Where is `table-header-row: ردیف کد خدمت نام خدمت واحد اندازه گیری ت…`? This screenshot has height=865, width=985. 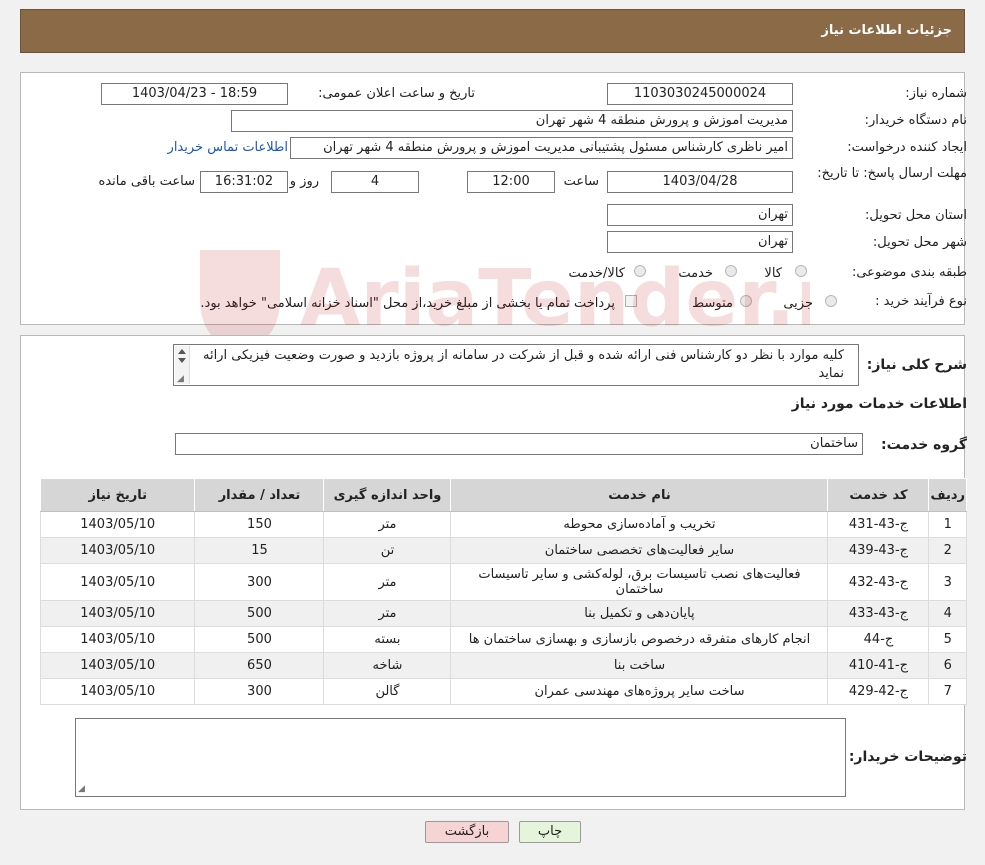
table-header-row: ردیف کد خدمت نام خدمت واحد اندازه گیری ت… is located at coordinates (503, 495).